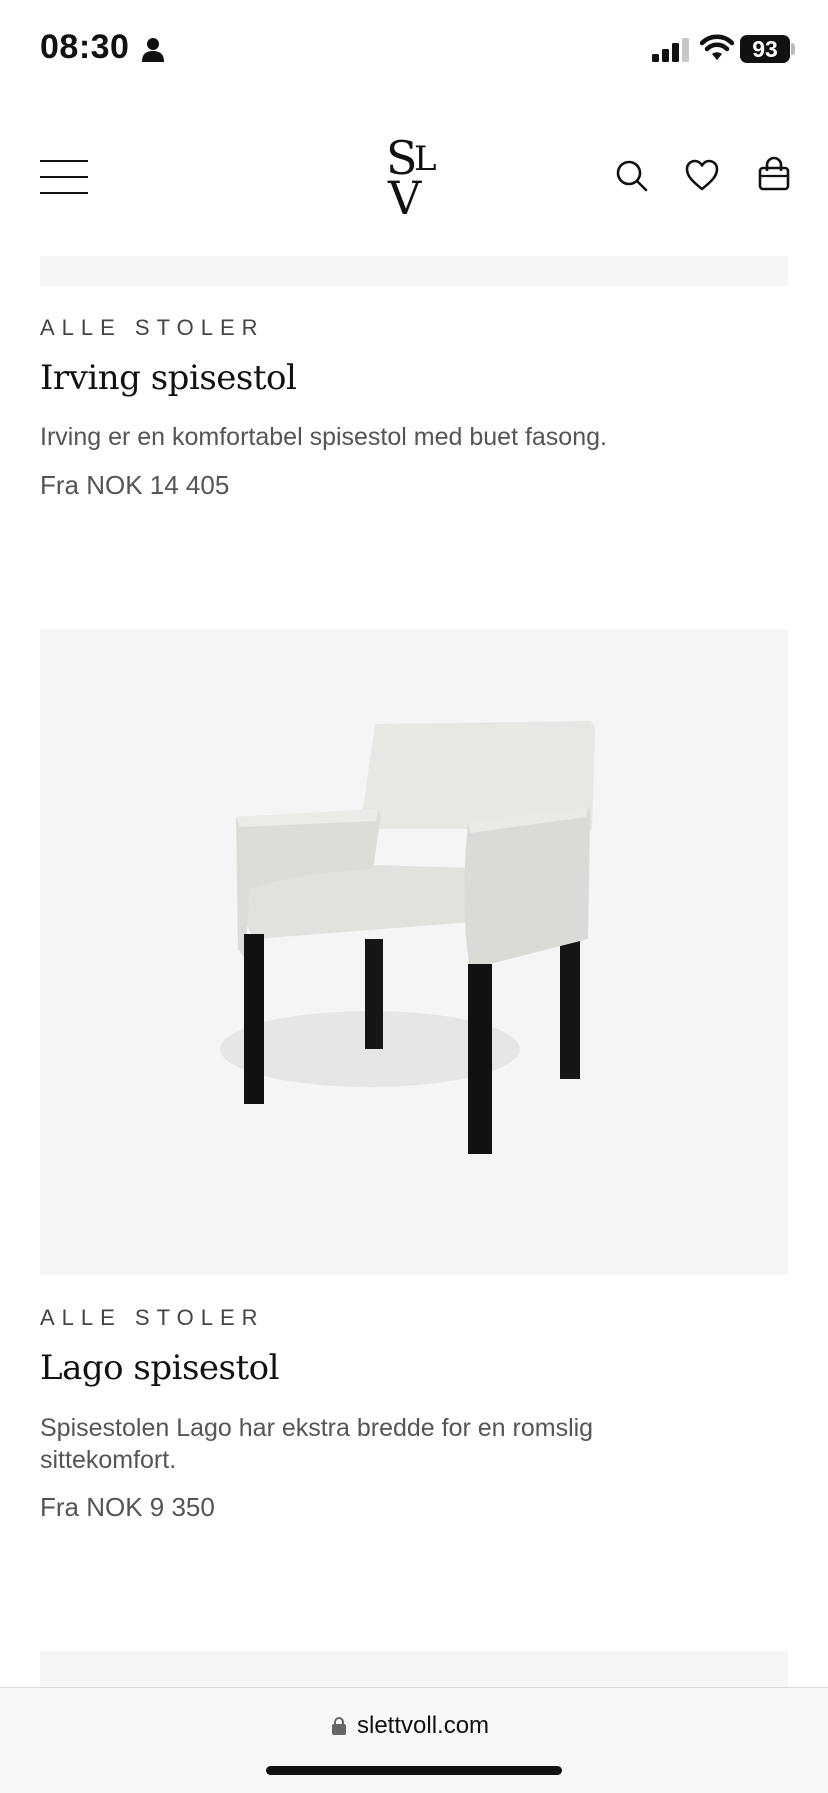 This screenshot has height=1793, width=828. Describe the element at coordinates (423, 1726) in the screenshot. I see `address-bar-url: slettvoll.com` at that location.